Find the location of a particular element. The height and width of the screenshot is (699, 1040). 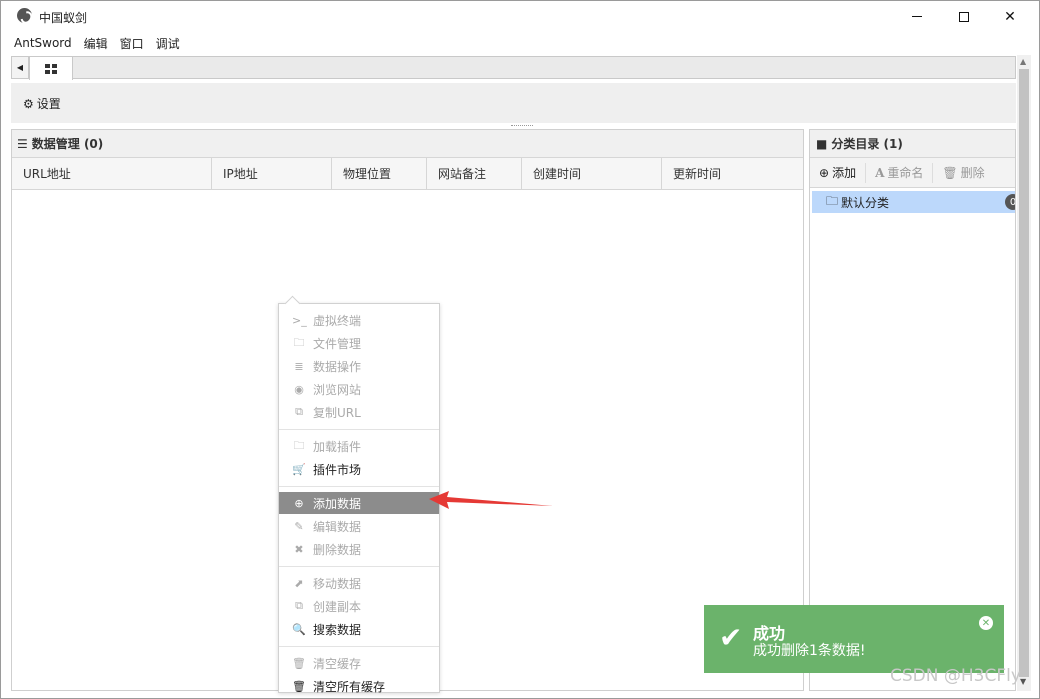

menu-item-browse-site: ◉ 浏览网站 is located at coordinates (359, 389).